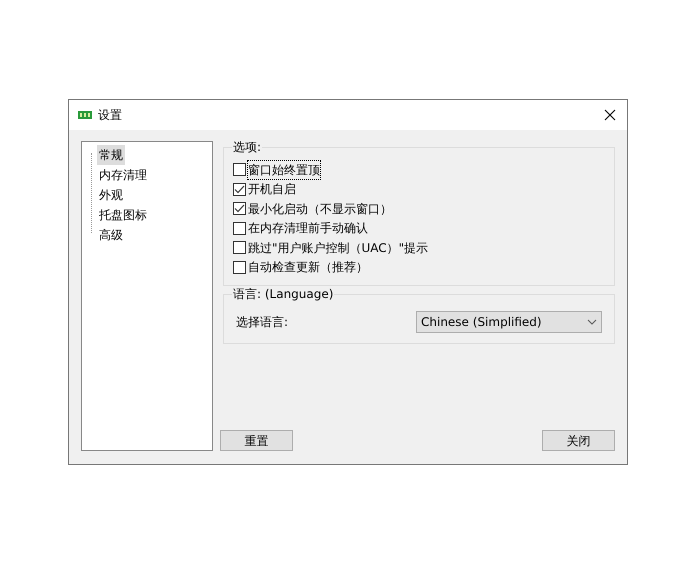 This screenshot has width=696, height=564. Describe the element at coordinates (85, 115) in the screenshot. I see `app-icon` at that location.